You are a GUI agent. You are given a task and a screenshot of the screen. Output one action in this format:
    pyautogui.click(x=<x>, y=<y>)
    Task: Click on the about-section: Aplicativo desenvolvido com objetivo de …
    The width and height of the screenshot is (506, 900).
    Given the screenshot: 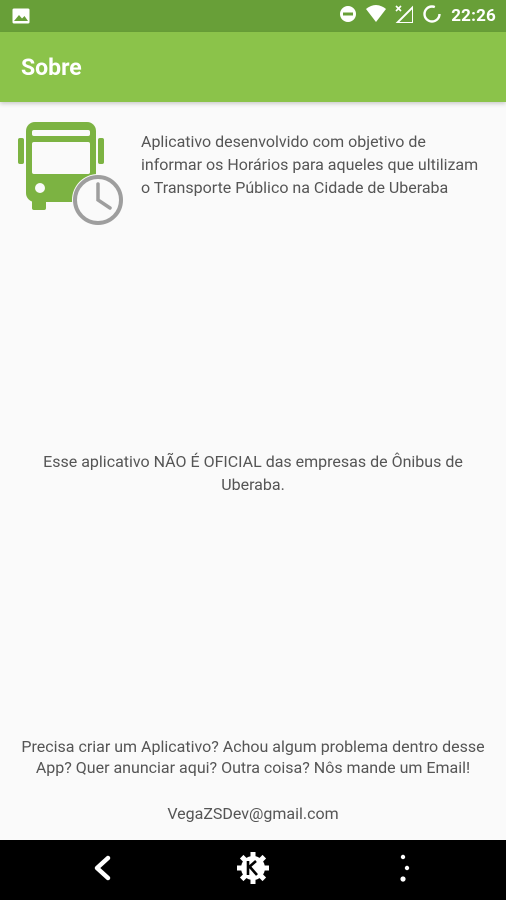 What is the action you would take?
    pyautogui.click(x=256, y=175)
    